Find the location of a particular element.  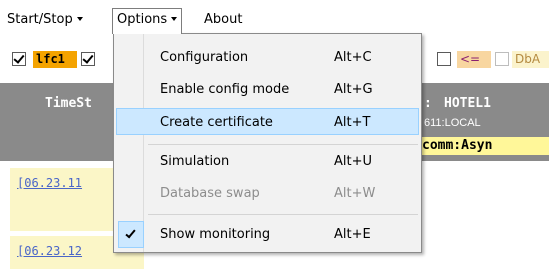

menu-item-enable-config-mode: Enable config mode Alt+G is located at coordinates (267, 89).